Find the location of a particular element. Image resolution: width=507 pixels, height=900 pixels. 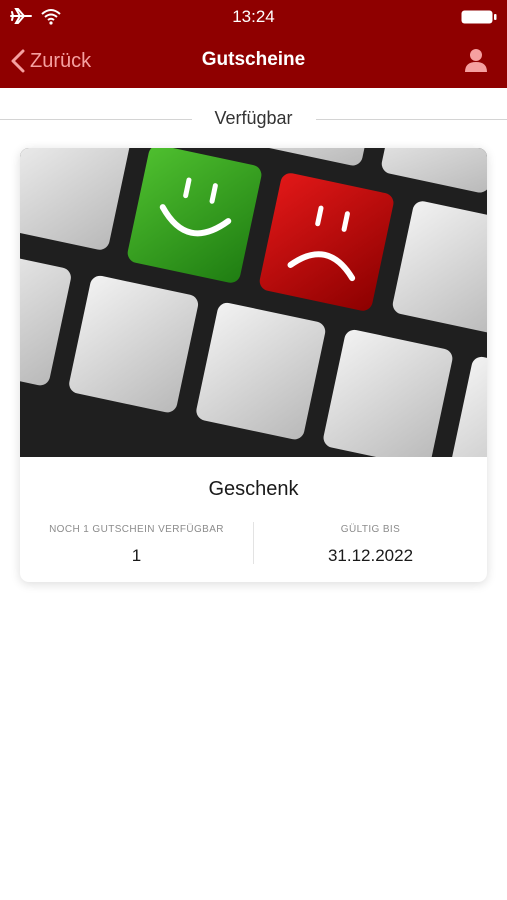

valid-until-label: GÜLTIG BIS is located at coordinates (370, 529).